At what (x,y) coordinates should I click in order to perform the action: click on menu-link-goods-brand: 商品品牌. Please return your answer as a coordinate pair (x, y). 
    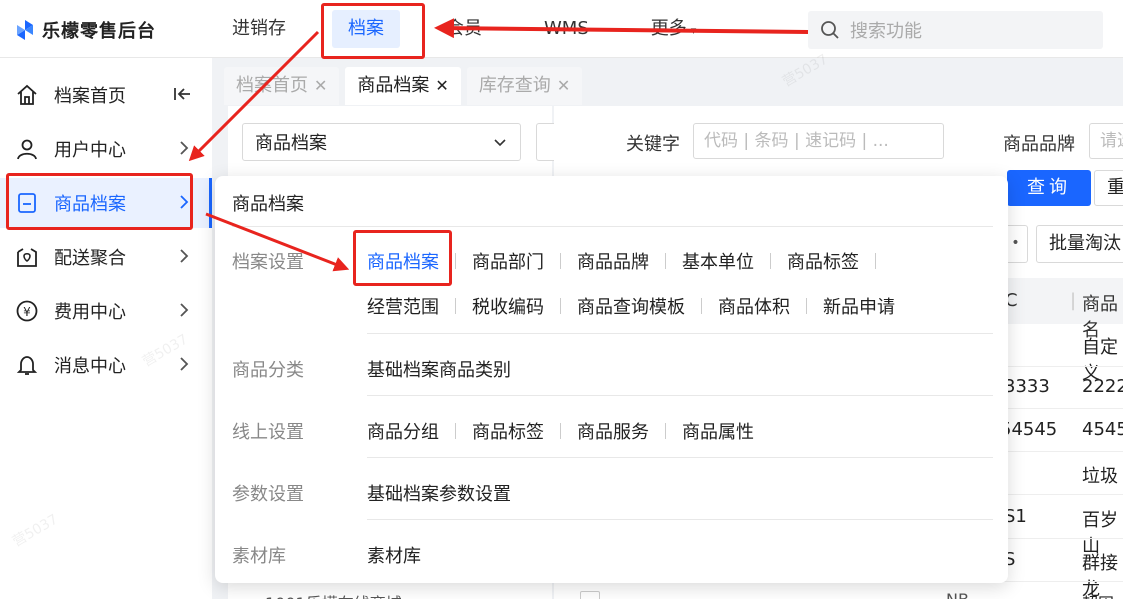
    Looking at the image, I should click on (613, 261).